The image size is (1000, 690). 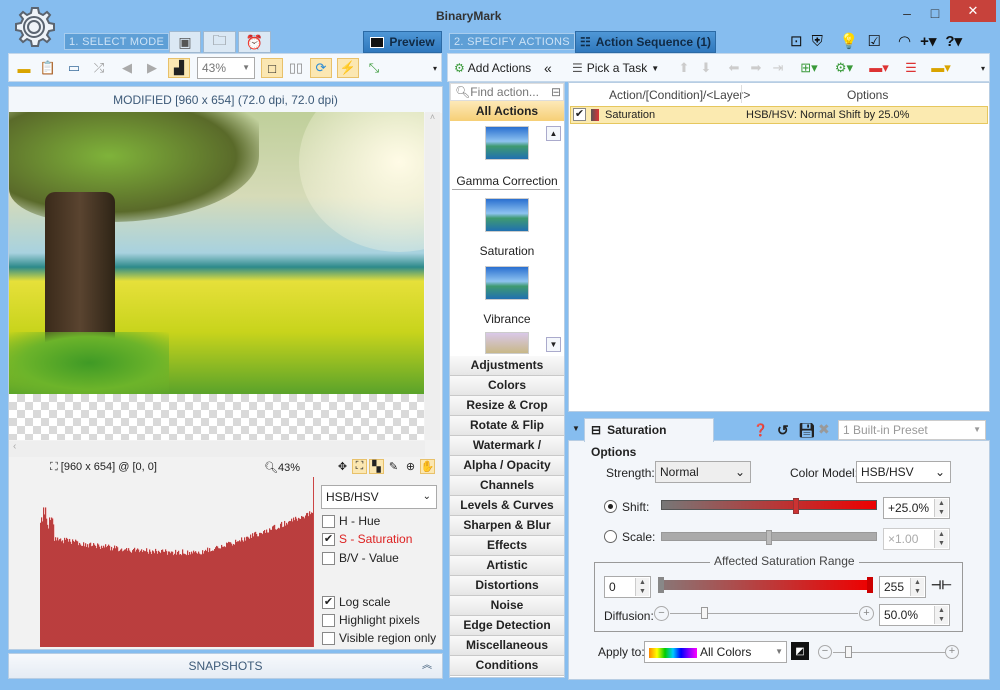 What do you see at coordinates (902, 587) in the screenshot?
I see `range-max-input: 255 ▲ ▼` at bounding box center [902, 587].